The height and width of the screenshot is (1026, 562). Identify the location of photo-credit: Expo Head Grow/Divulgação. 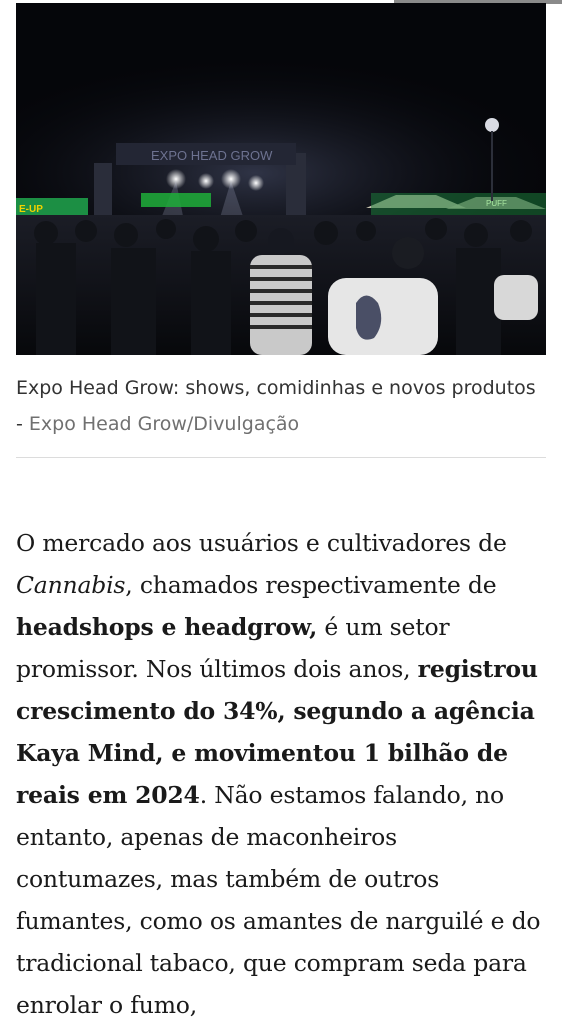
(164, 424).